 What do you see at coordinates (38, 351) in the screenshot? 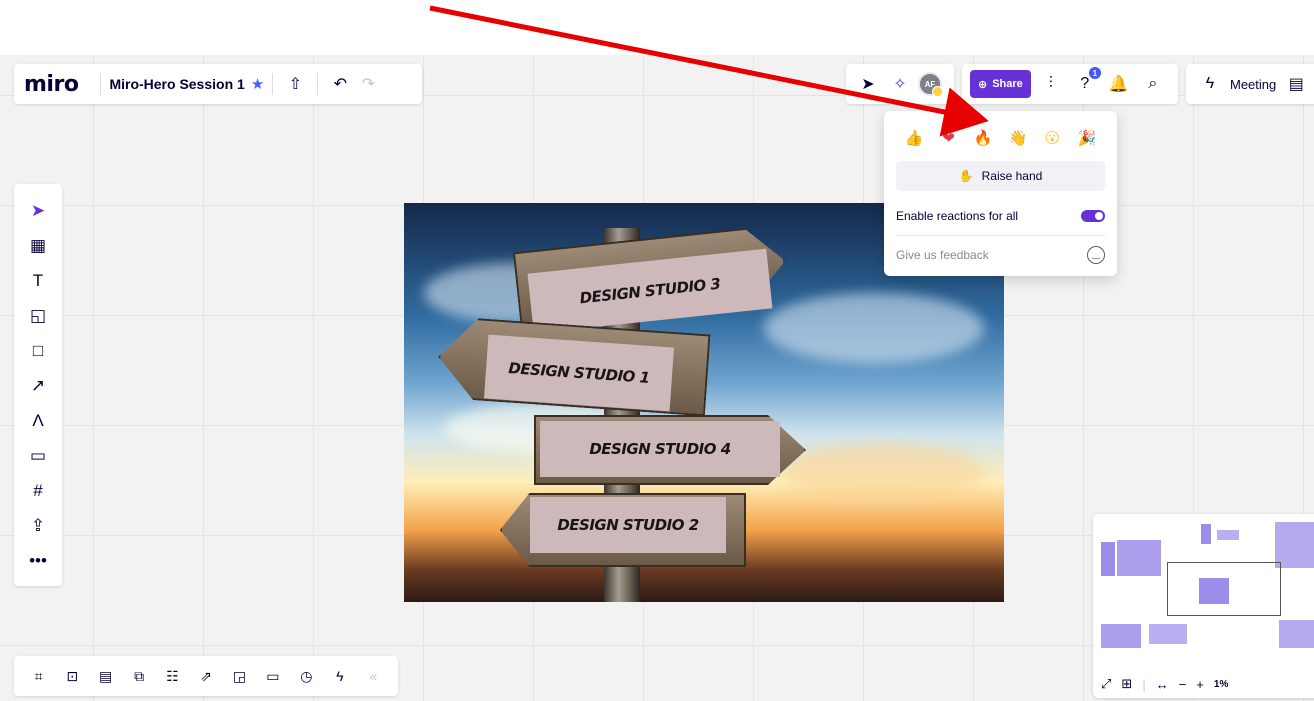
I see `shape-icon: □` at bounding box center [38, 351].